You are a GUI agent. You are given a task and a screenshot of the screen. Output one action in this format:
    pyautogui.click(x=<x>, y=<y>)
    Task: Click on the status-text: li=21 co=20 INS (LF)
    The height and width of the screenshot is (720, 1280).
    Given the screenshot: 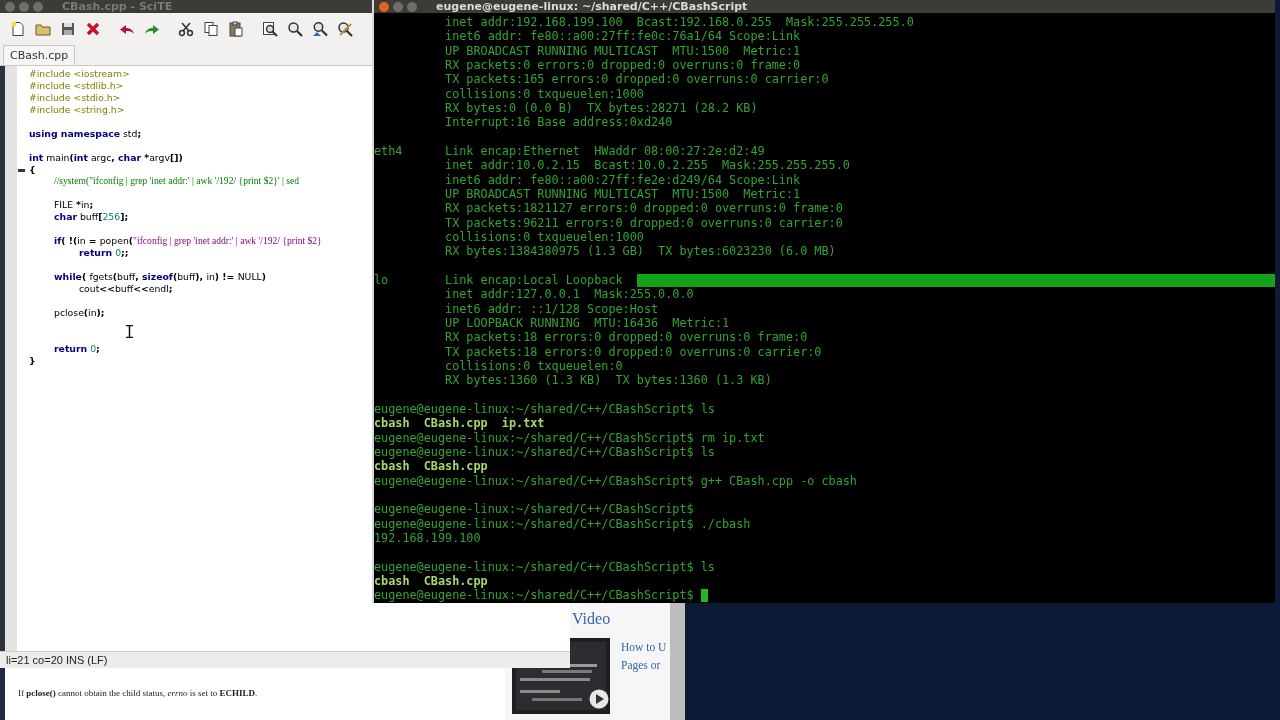 What is the action you would take?
    pyautogui.click(x=57, y=660)
    